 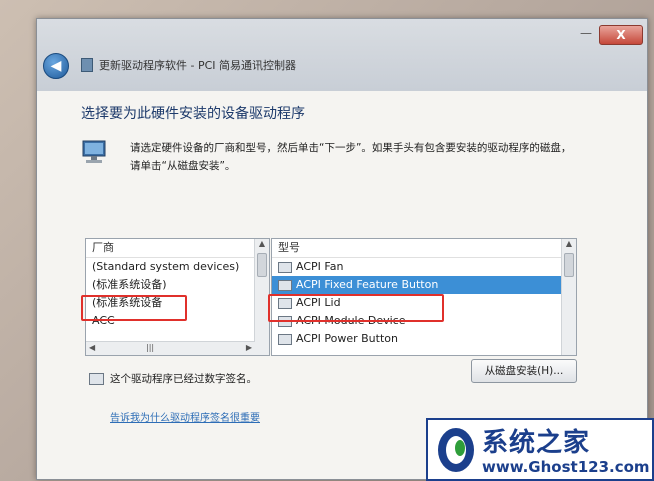 What do you see at coordinates (536, 443) in the screenshot?
I see `watermark-title: 系统之家` at bounding box center [536, 443].